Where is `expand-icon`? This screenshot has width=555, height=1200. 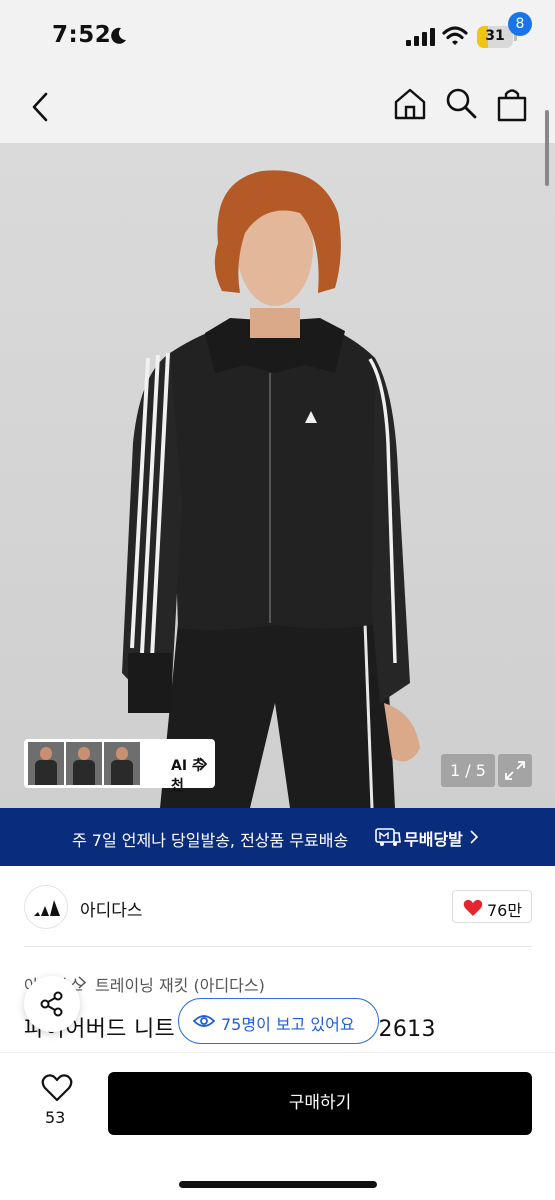
expand-icon is located at coordinates (515, 770).